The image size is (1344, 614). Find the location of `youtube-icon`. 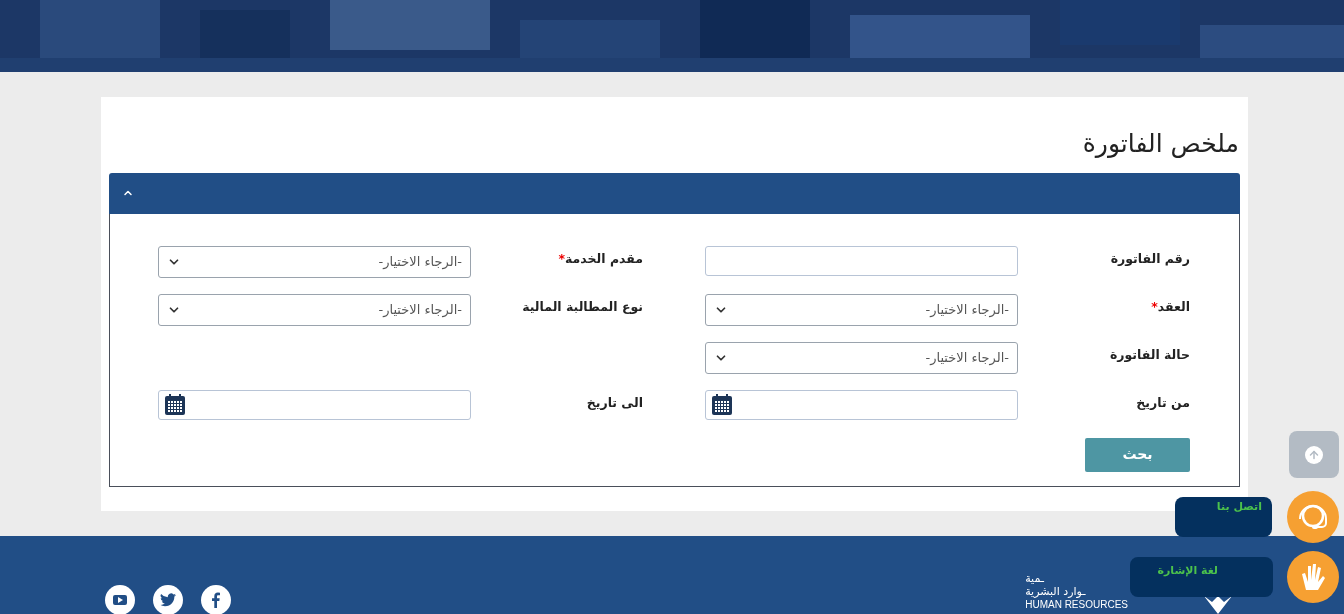

youtube-icon is located at coordinates (120, 599).